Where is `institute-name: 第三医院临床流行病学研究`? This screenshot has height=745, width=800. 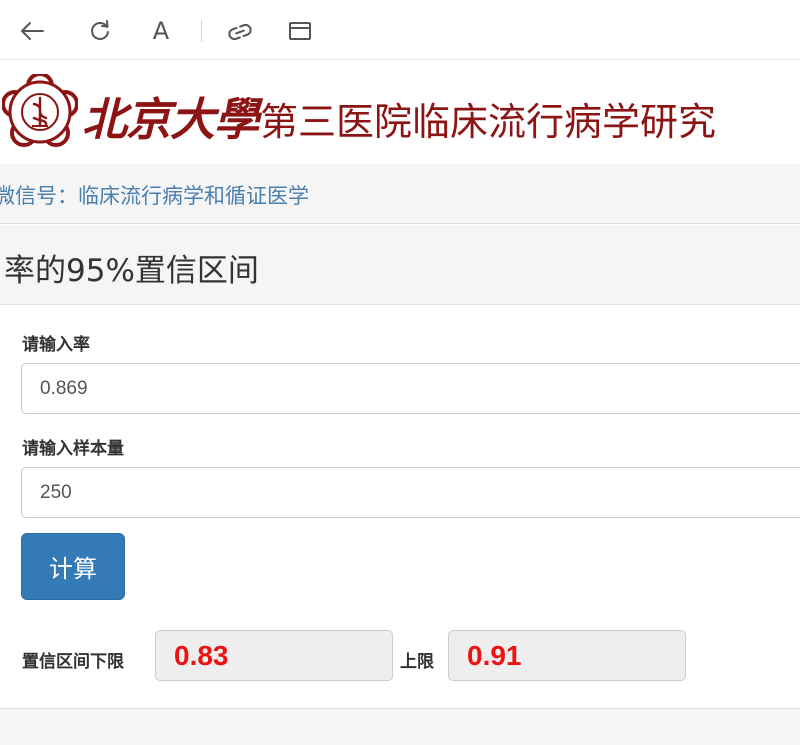 institute-name: 第三医院临床流行病学研究 is located at coordinates (488, 122).